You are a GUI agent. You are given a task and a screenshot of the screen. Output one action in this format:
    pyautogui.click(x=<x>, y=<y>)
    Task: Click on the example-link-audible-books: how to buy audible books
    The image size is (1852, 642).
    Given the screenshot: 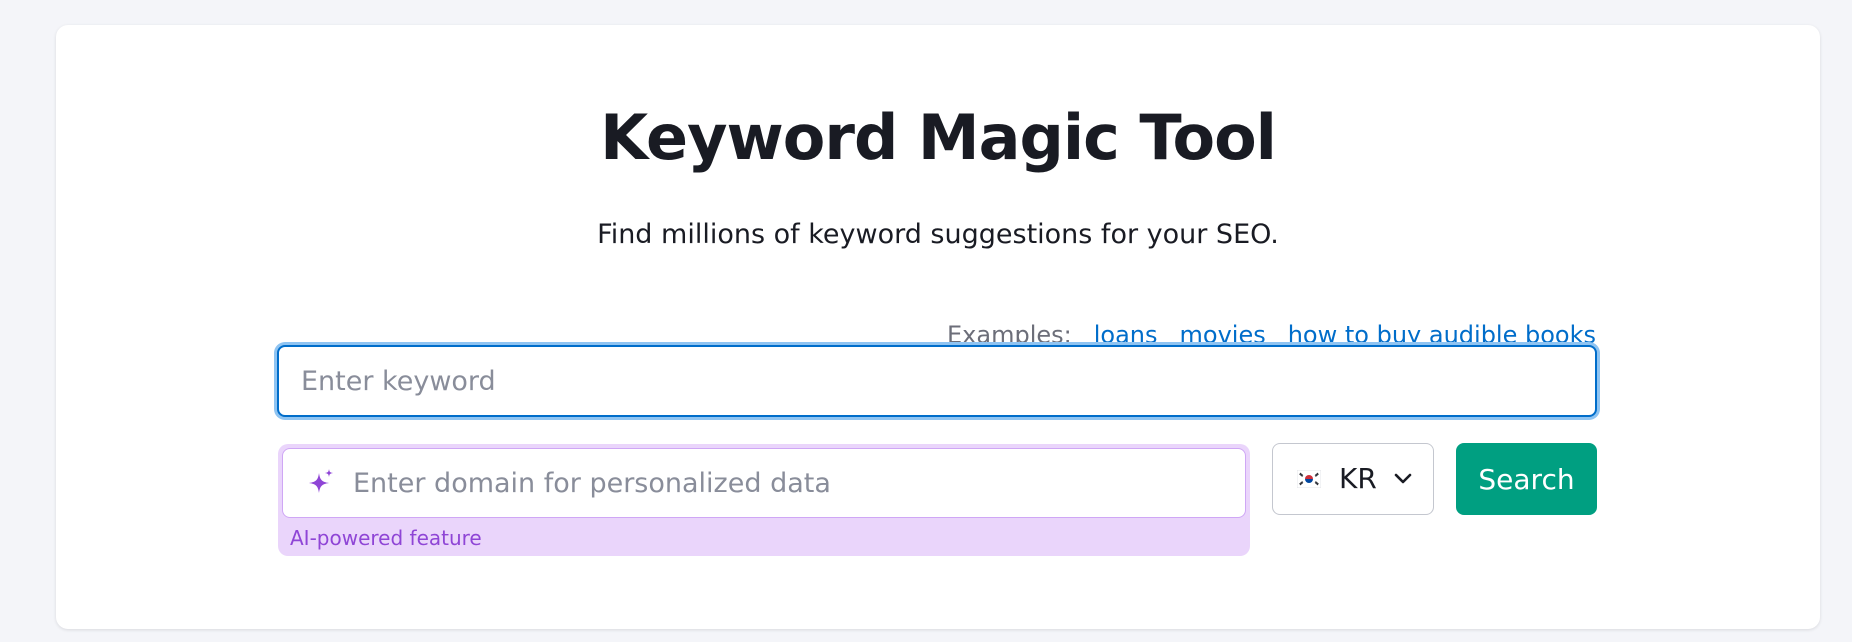 What is the action you would take?
    pyautogui.click(x=1442, y=335)
    